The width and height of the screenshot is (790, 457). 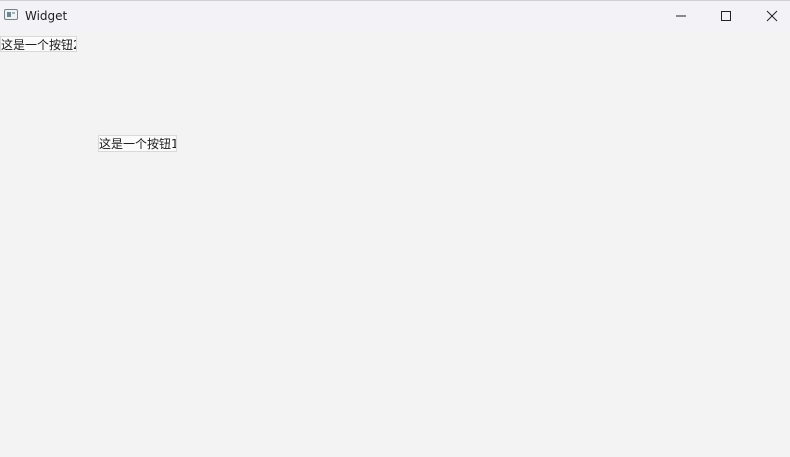 I want to click on title-bar: Widget, so click(x=395, y=16).